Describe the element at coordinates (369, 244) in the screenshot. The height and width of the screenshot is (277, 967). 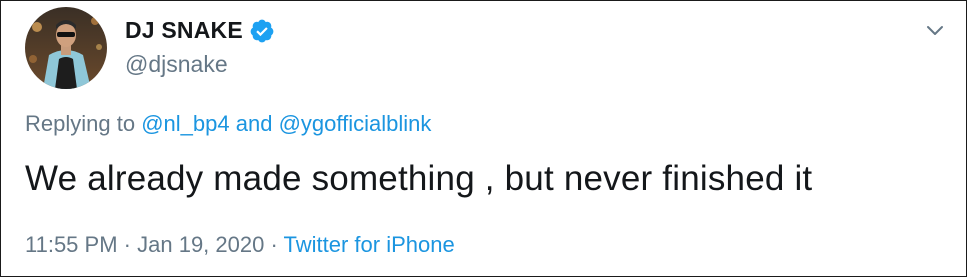
I see `tweet-source-link: Twitter for iPhone` at that location.